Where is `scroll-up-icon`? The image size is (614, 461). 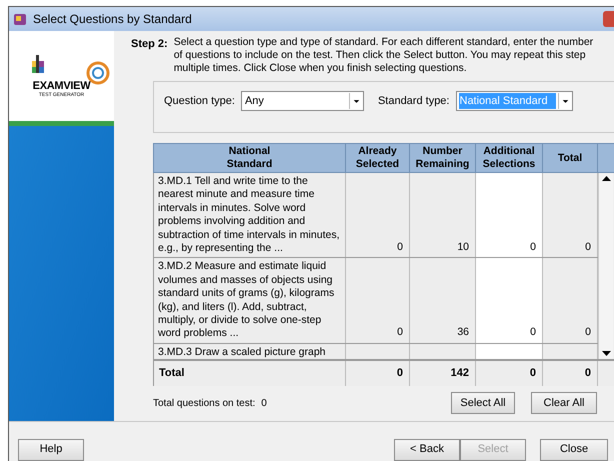
scroll-up-icon is located at coordinates (606, 178).